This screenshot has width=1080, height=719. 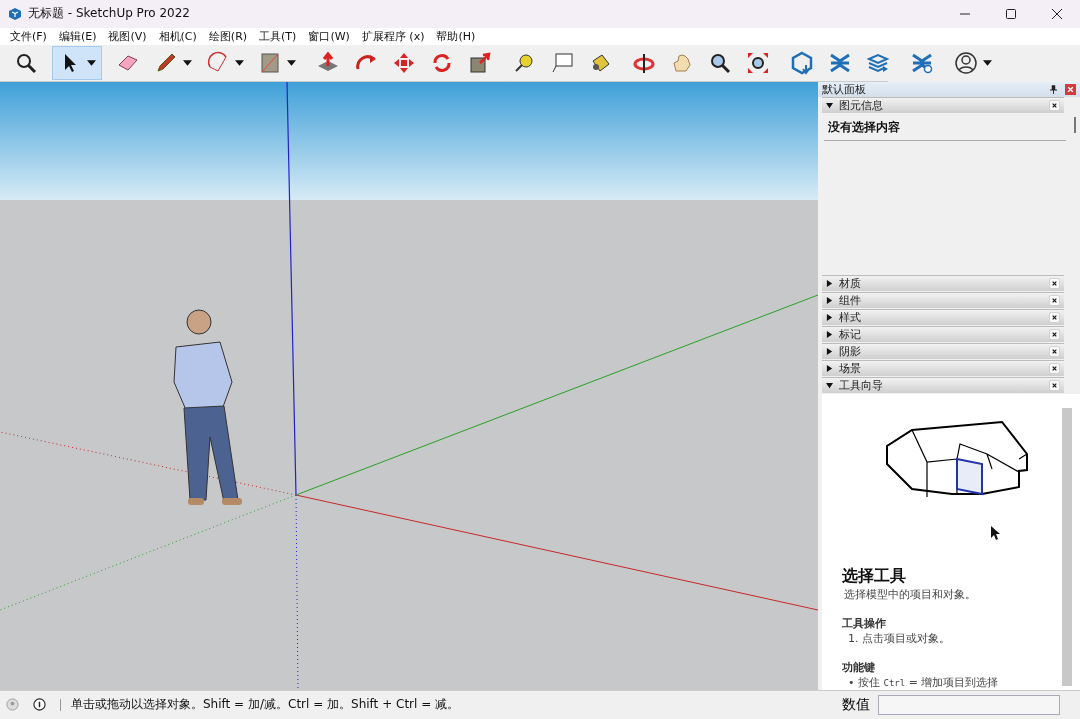 What do you see at coordinates (943, 367) in the screenshot?
I see `panel-section-header: 场景` at bounding box center [943, 367].